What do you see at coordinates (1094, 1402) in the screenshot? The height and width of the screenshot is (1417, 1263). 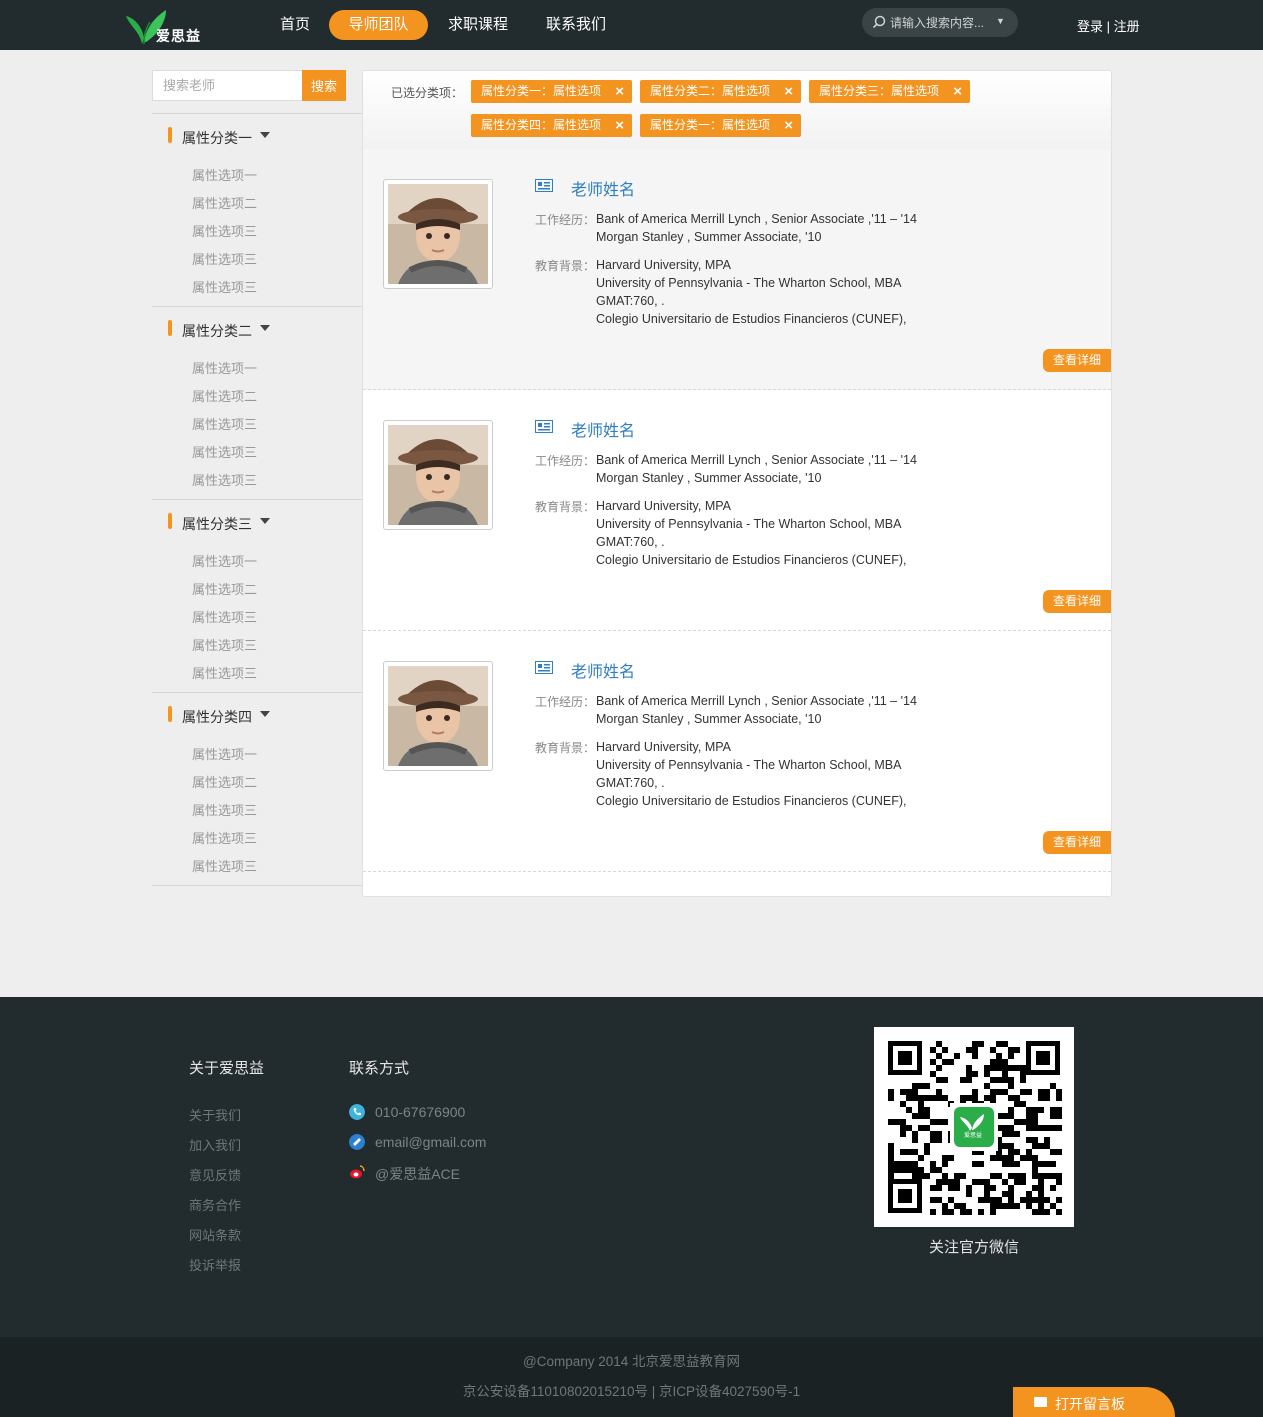 I see `open-message-board-button: 打开留言板` at bounding box center [1094, 1402].